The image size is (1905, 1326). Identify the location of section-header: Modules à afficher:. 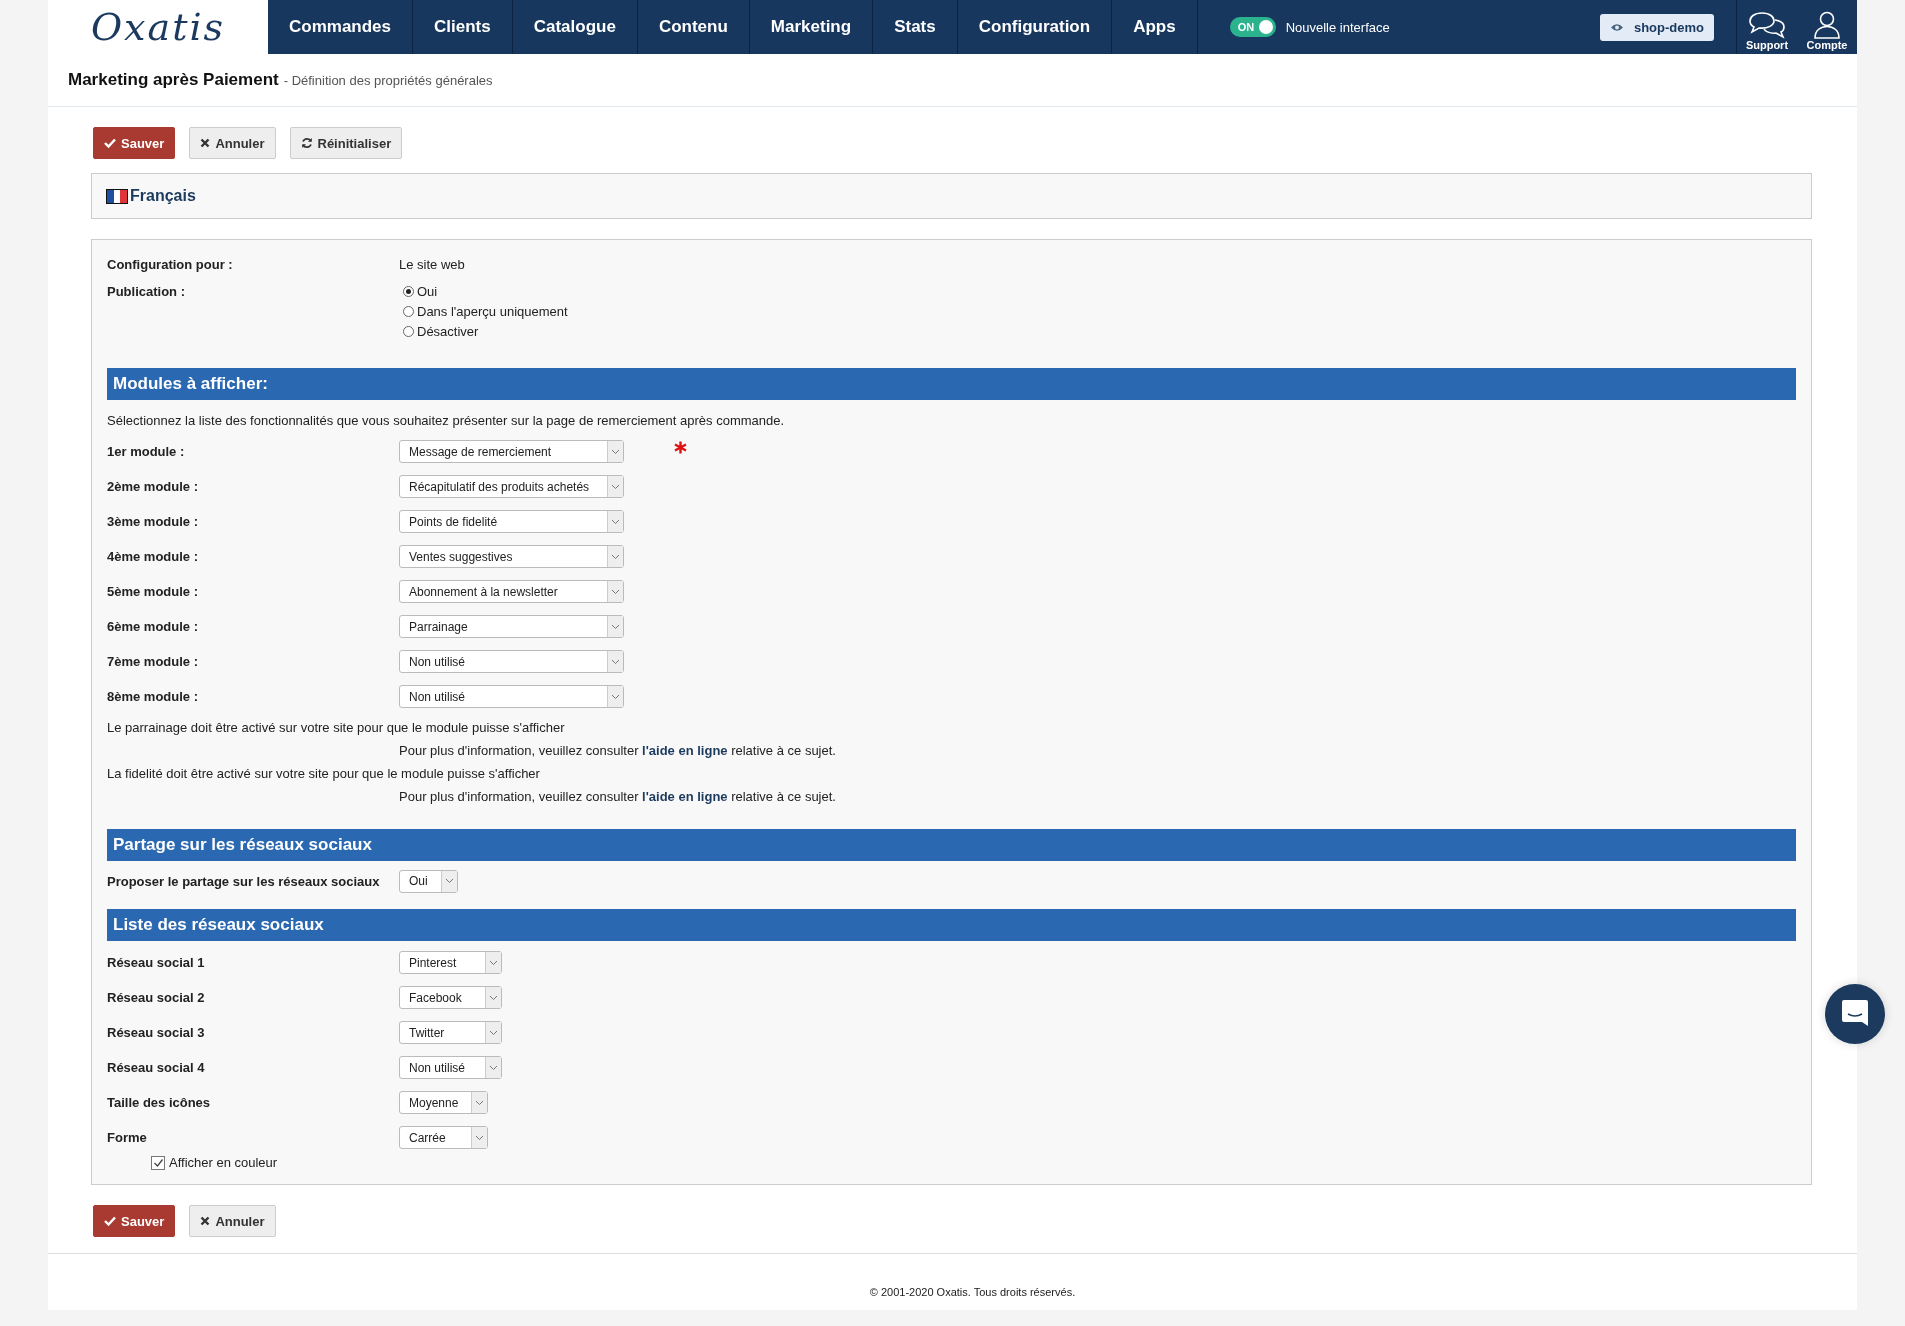
(951, 384).